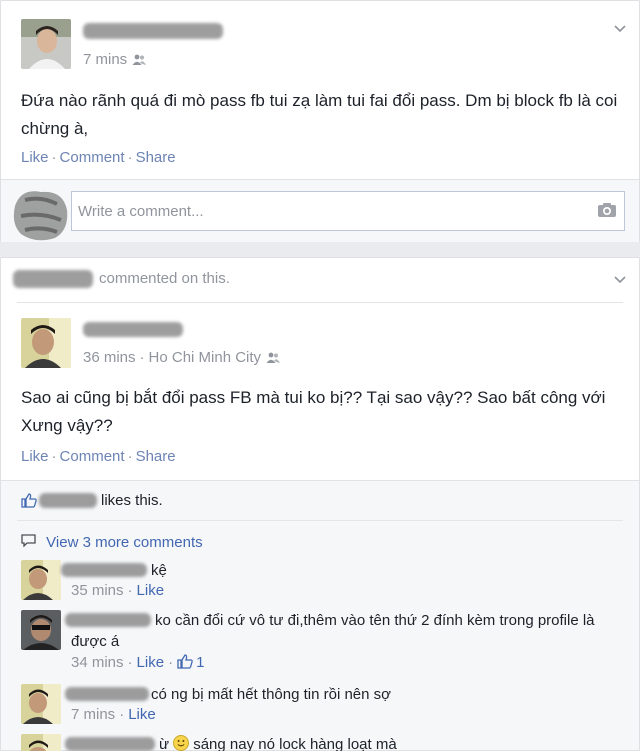 The width and height of the screenshot is (640, 751). What do you see at coordinates (205, 357) in the screenshot?
I see `location-link: Ho Chi Minh City` at bounding box center [205, 357].